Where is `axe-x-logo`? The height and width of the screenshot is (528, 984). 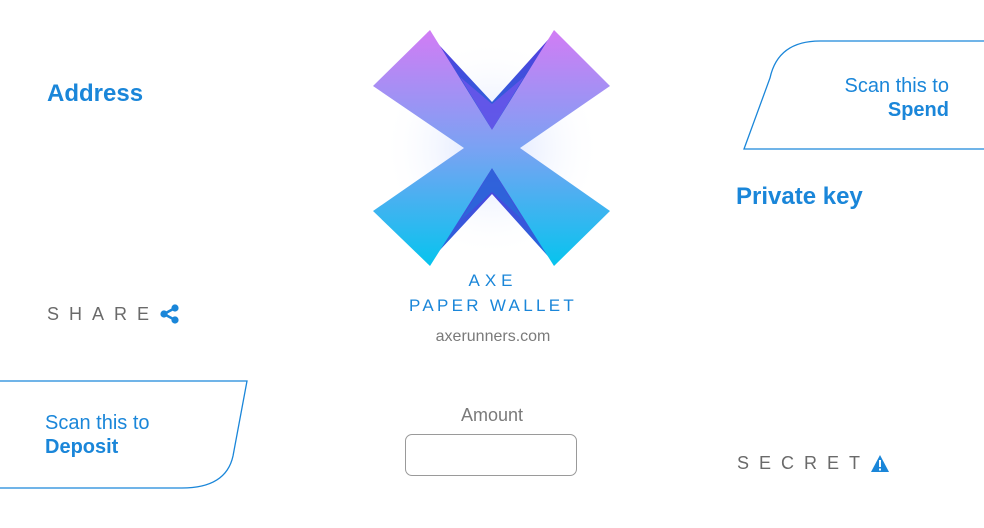 axe-x-logo is located at coordinates (491, 148).